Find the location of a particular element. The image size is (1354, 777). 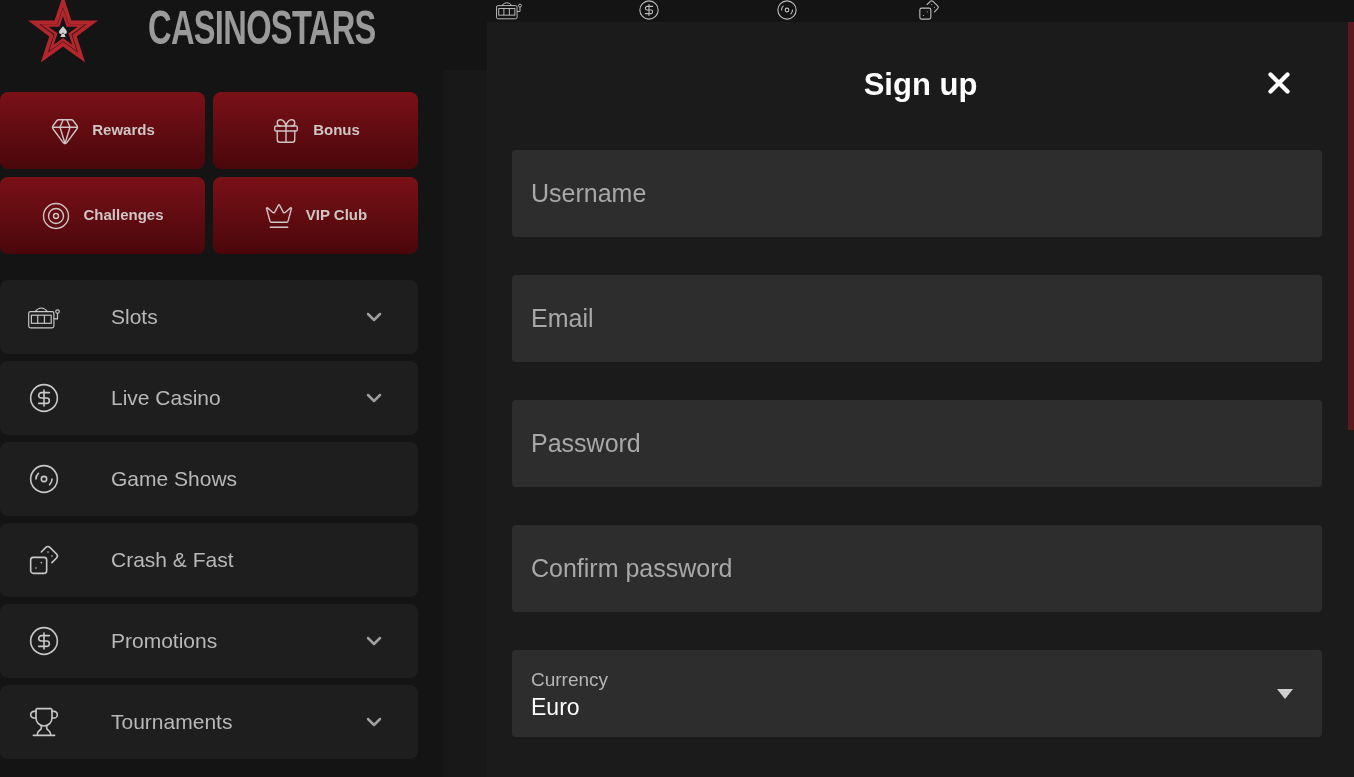

input-field: Password is located at coordinates (917, 443).